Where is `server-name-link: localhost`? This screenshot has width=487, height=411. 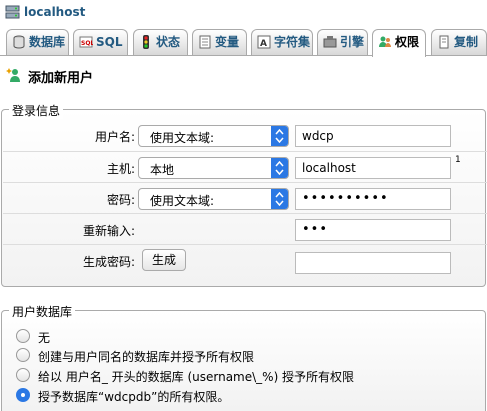
server-name-link: localhost is located at coordinates (54, 12).